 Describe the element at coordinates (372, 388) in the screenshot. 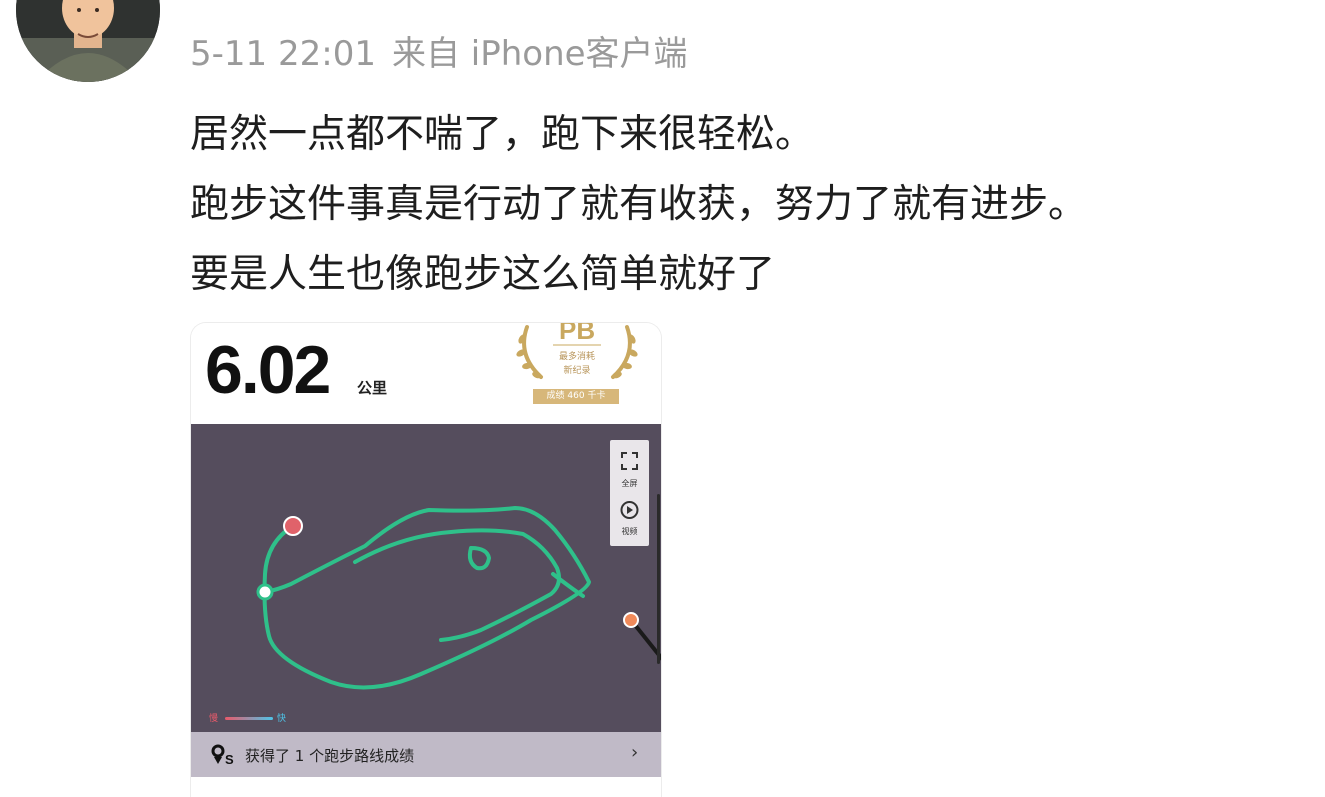

I see `distance-unit: 公里` at that location.